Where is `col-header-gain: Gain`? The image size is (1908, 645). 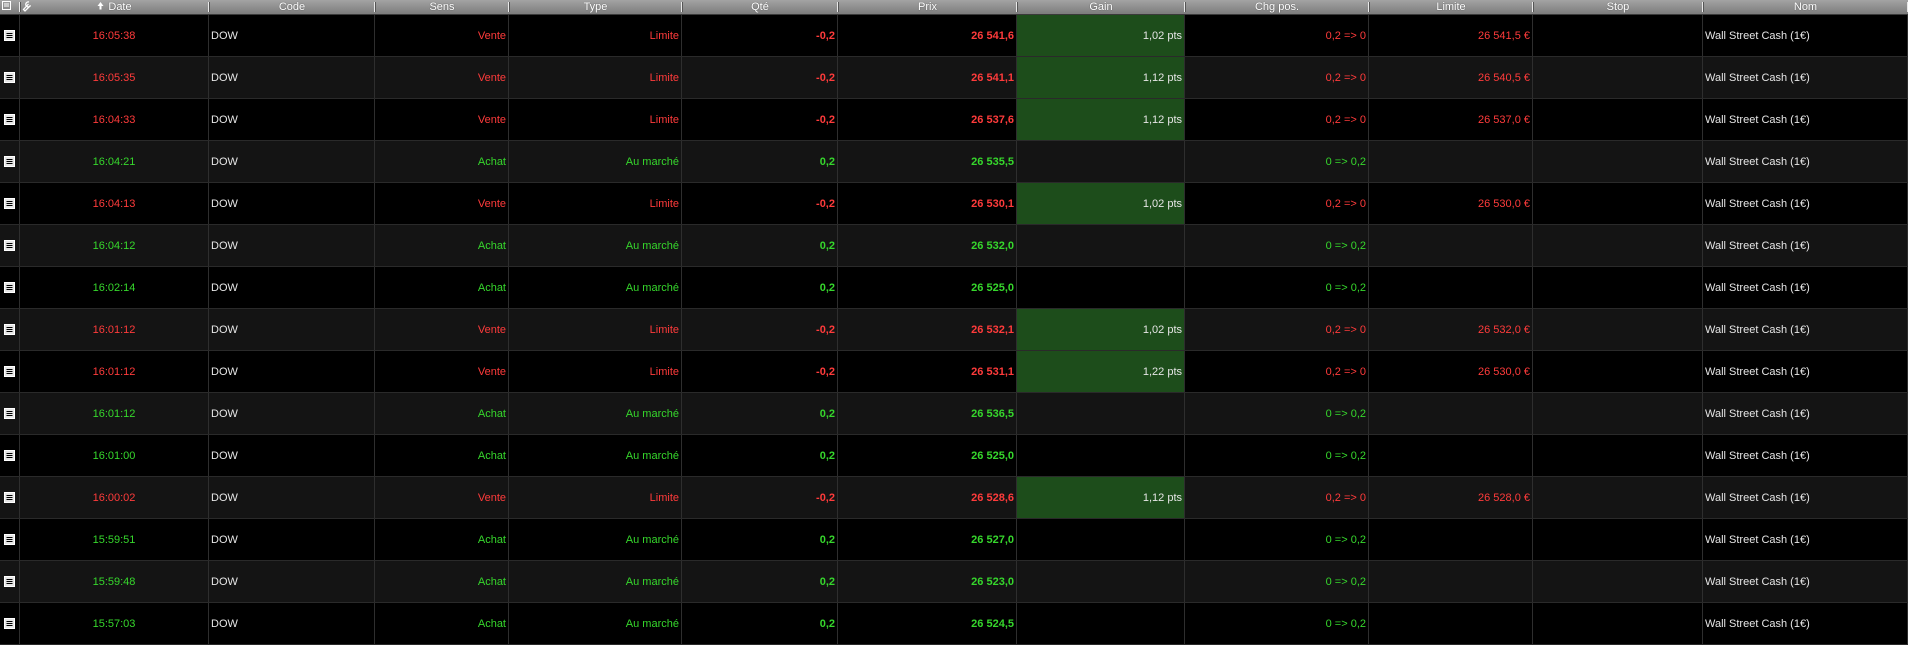
col-header-gain: Gain is located at coordinates (1101, 7).